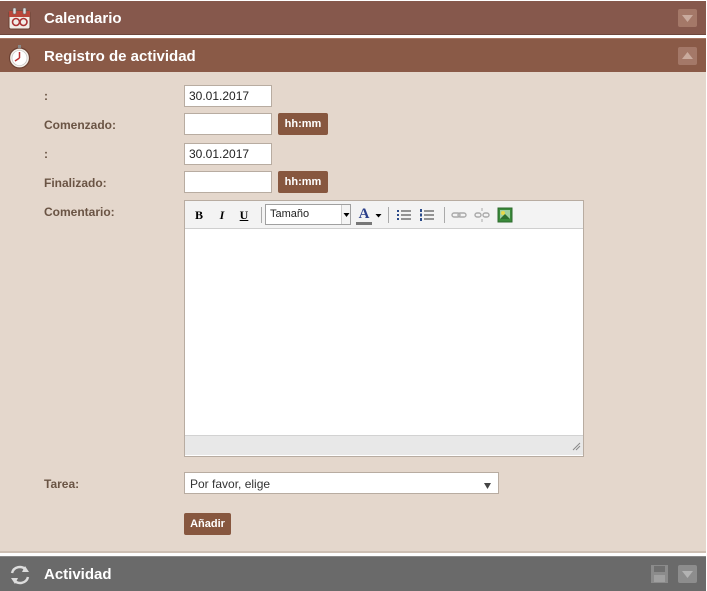  I want to click on started-label: Comenzado:, so click(80, 125).